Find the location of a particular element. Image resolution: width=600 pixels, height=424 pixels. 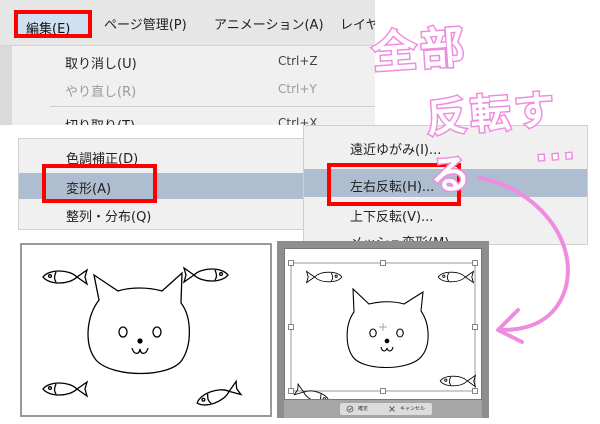

left-panel-strip is located at coordinates (6, 85).